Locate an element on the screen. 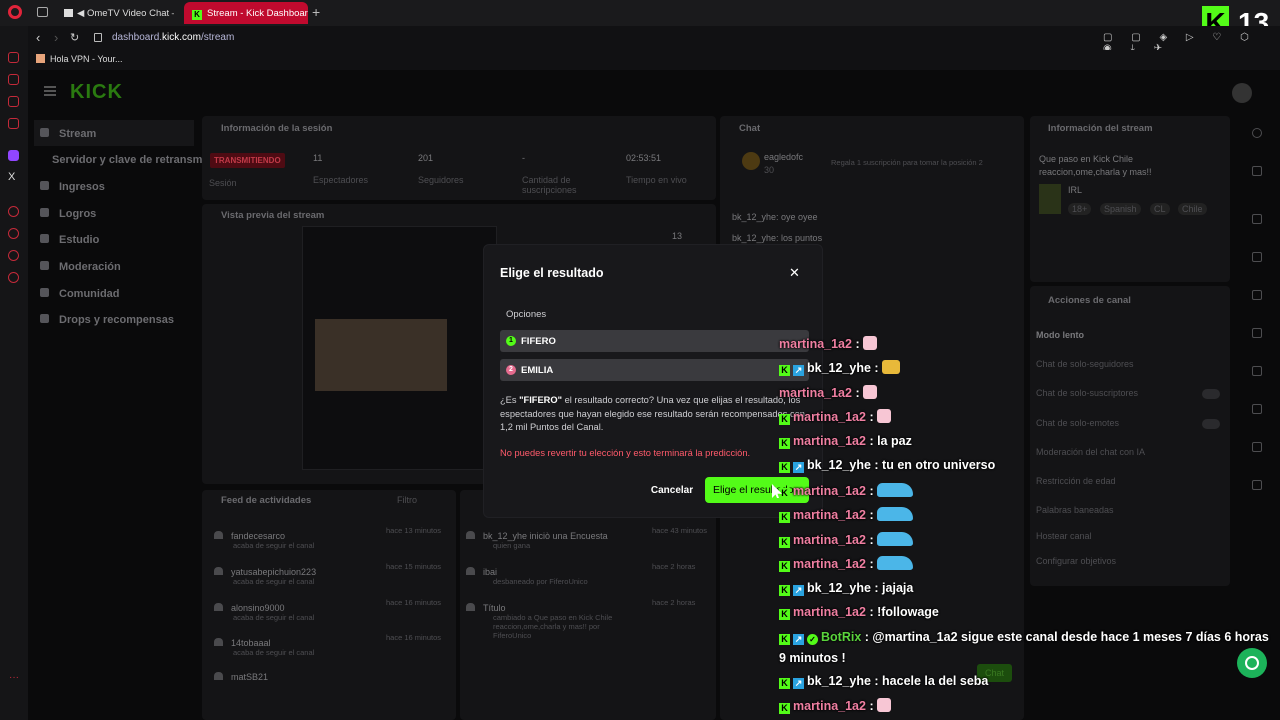 This screenshot has height=720, width=1280. more-icon: ··· is located at coordinates (14, 677).